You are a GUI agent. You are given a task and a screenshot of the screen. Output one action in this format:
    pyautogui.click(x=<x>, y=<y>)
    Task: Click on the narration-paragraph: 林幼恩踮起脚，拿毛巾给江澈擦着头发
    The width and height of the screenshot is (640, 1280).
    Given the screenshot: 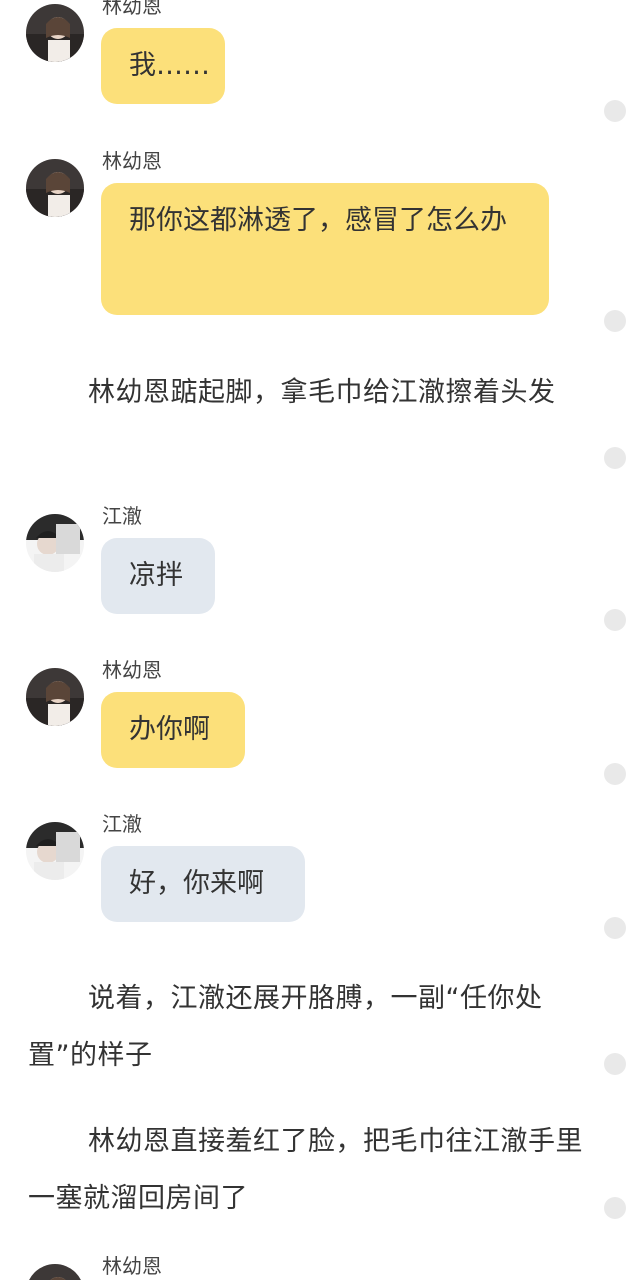 What is the action you would take?
    pyautogui.click(x=322, y=392)
    